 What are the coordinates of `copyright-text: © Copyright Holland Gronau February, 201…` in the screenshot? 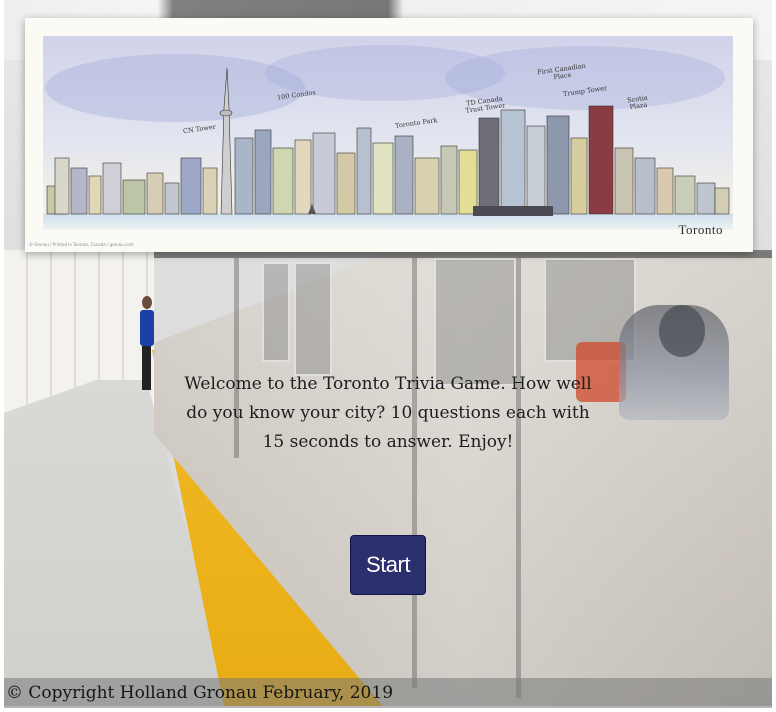 It's located at (200, 693).